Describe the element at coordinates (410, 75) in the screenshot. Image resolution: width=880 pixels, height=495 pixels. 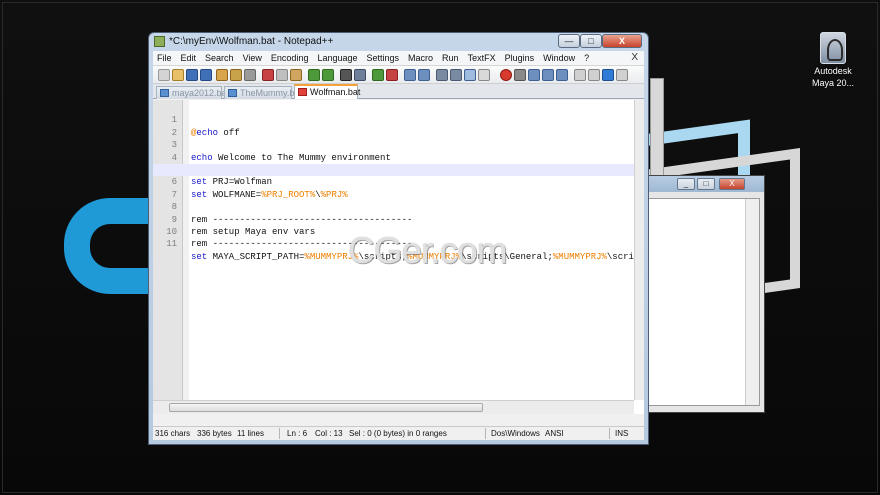
I see `sync-vertical-icon` at that location.